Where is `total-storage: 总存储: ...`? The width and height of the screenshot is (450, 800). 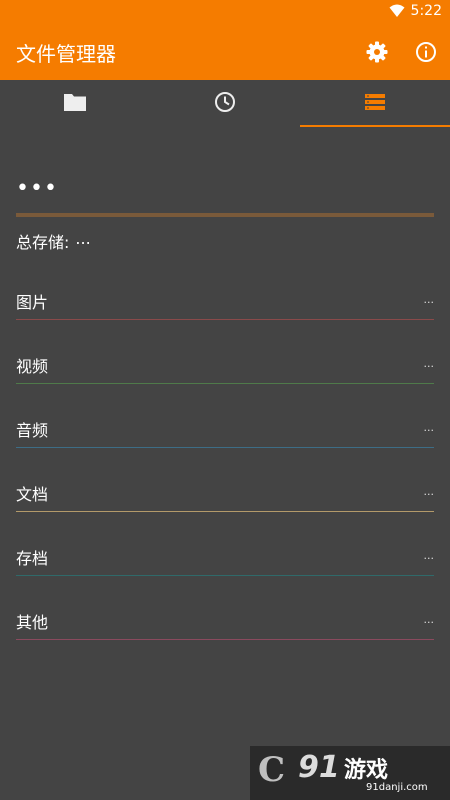
total-storage: 总存储: ... is located at coordinates (53, 241).